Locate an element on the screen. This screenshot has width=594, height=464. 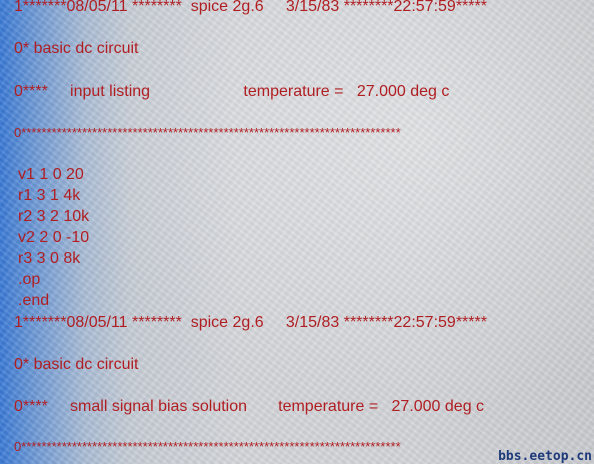
netlist-line-r2: r2 3 2 10k is located at coordinates (54, 216).